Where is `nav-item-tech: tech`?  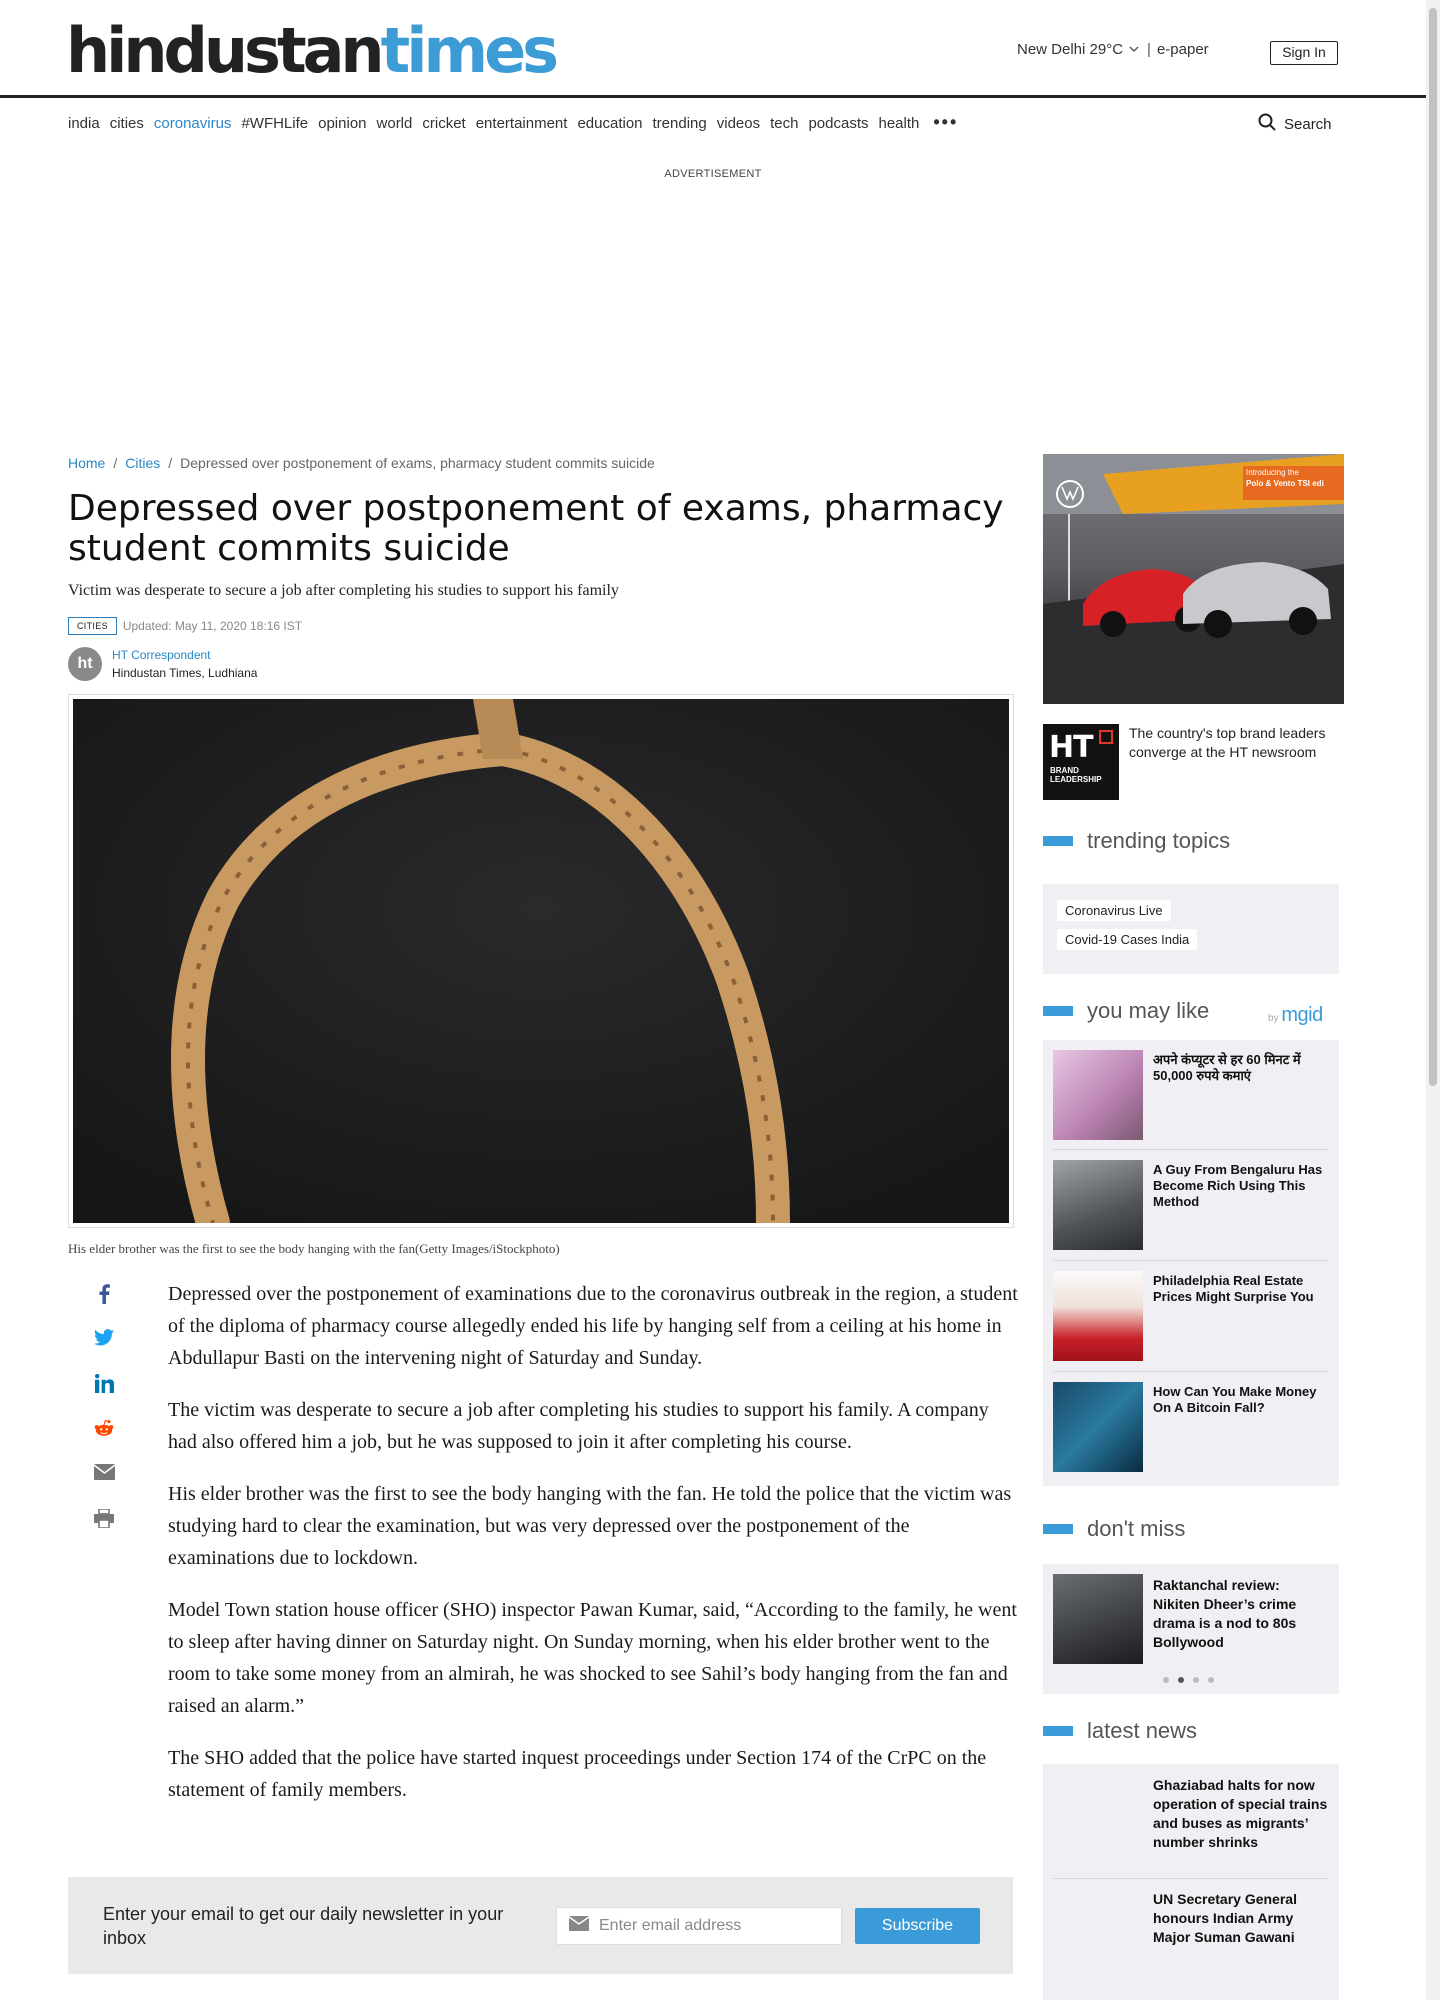 nav-item-tech: tech is located at coordinates (784, 124).